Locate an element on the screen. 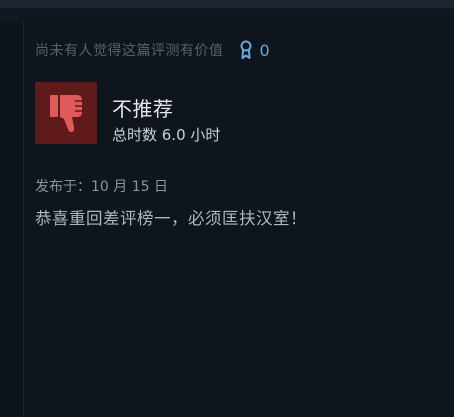 The width and height of the screenshot is (454, 417). card-divider is located at coordinates (23, 219).